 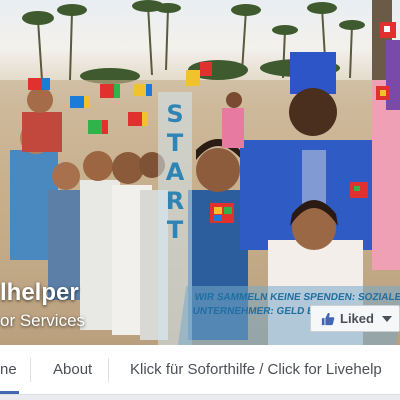 I want to click on start-letter: A, so click(x=175, y=172).